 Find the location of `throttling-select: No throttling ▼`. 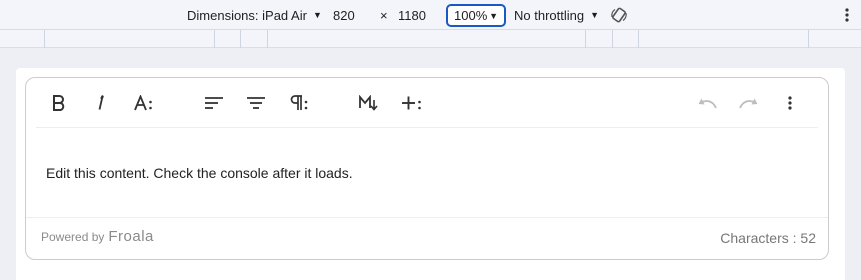

throttling-select: No throttling ▼ is located at coordinates (556, 15).